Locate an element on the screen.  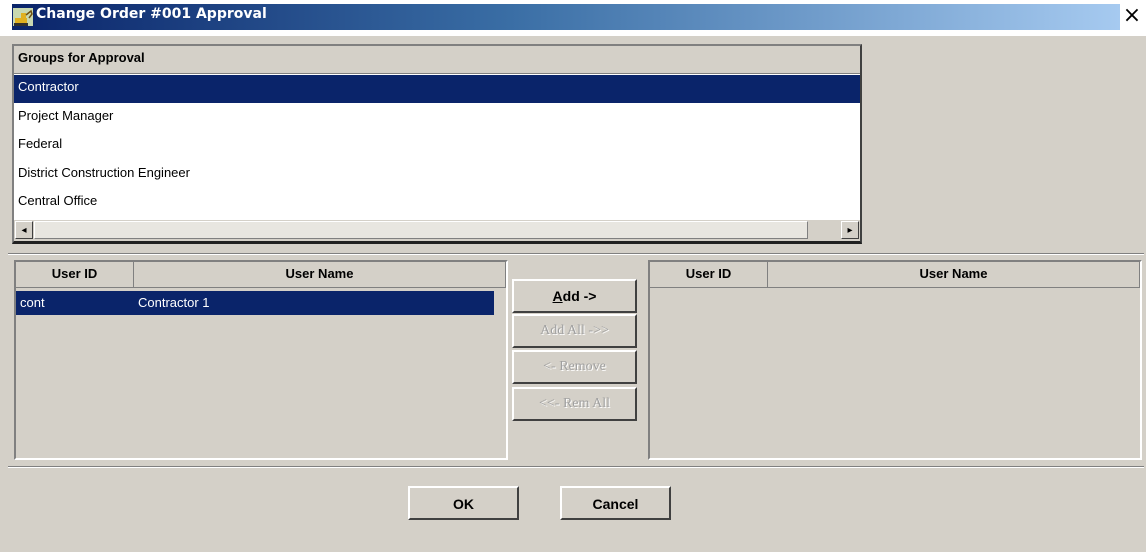
add-button: Add -> is located at coordinates (574, 296).